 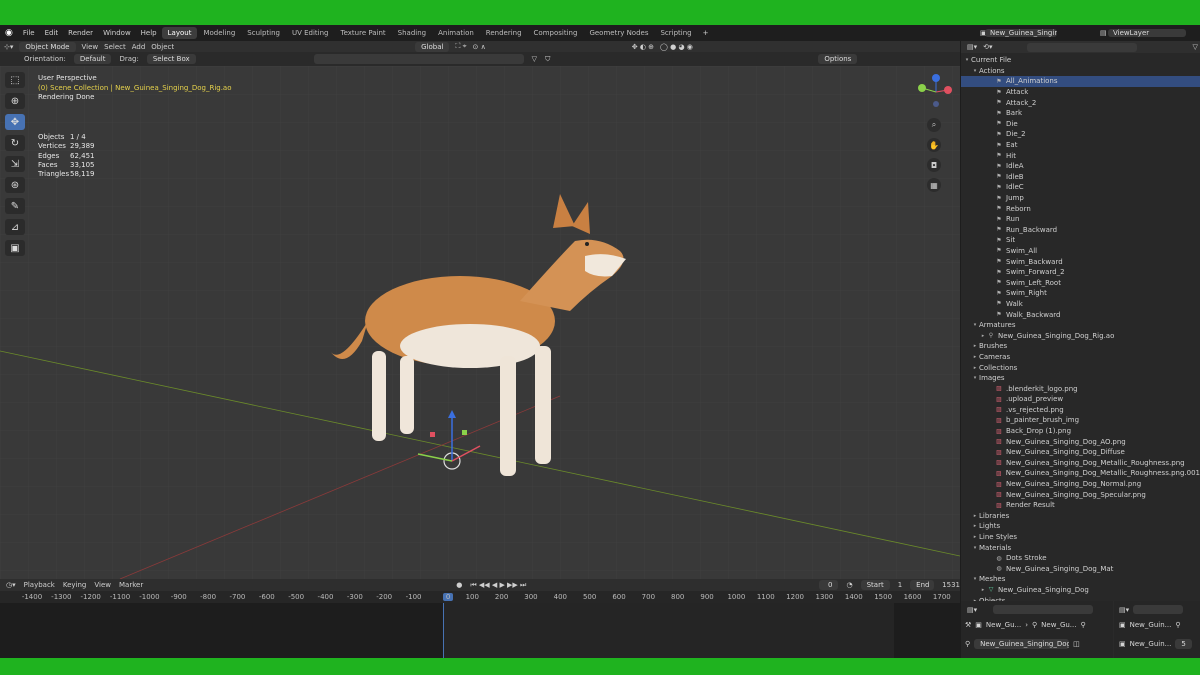 I want to click on outliner-category: ▸ Cameras, so click(x=1080, y=357).